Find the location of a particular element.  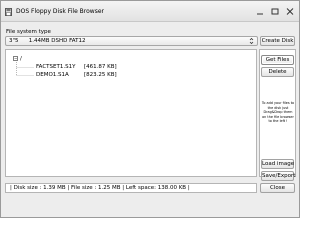

window-controls is located at coordinates (275, 11).